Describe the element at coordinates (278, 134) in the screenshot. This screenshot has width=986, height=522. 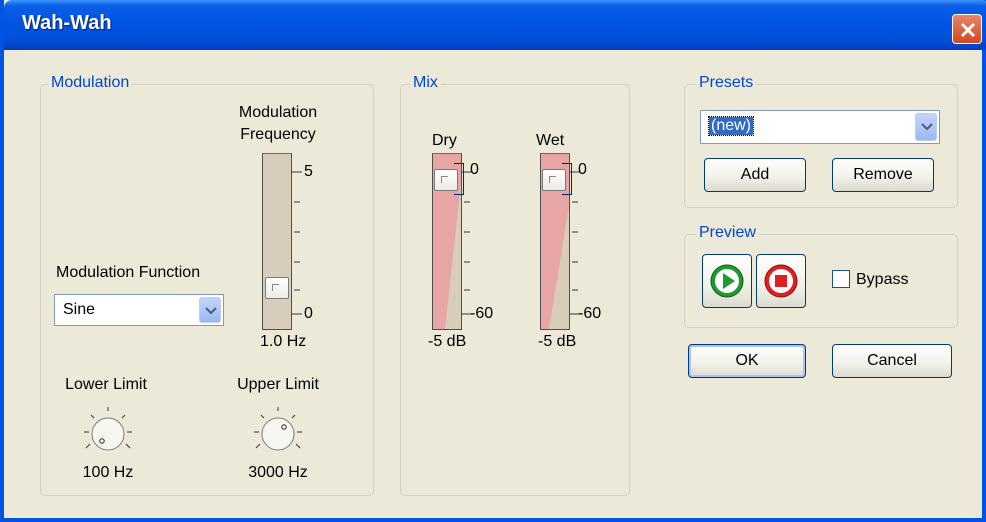
I see `modulation-frequency-label-line2: Frequency` at that location.